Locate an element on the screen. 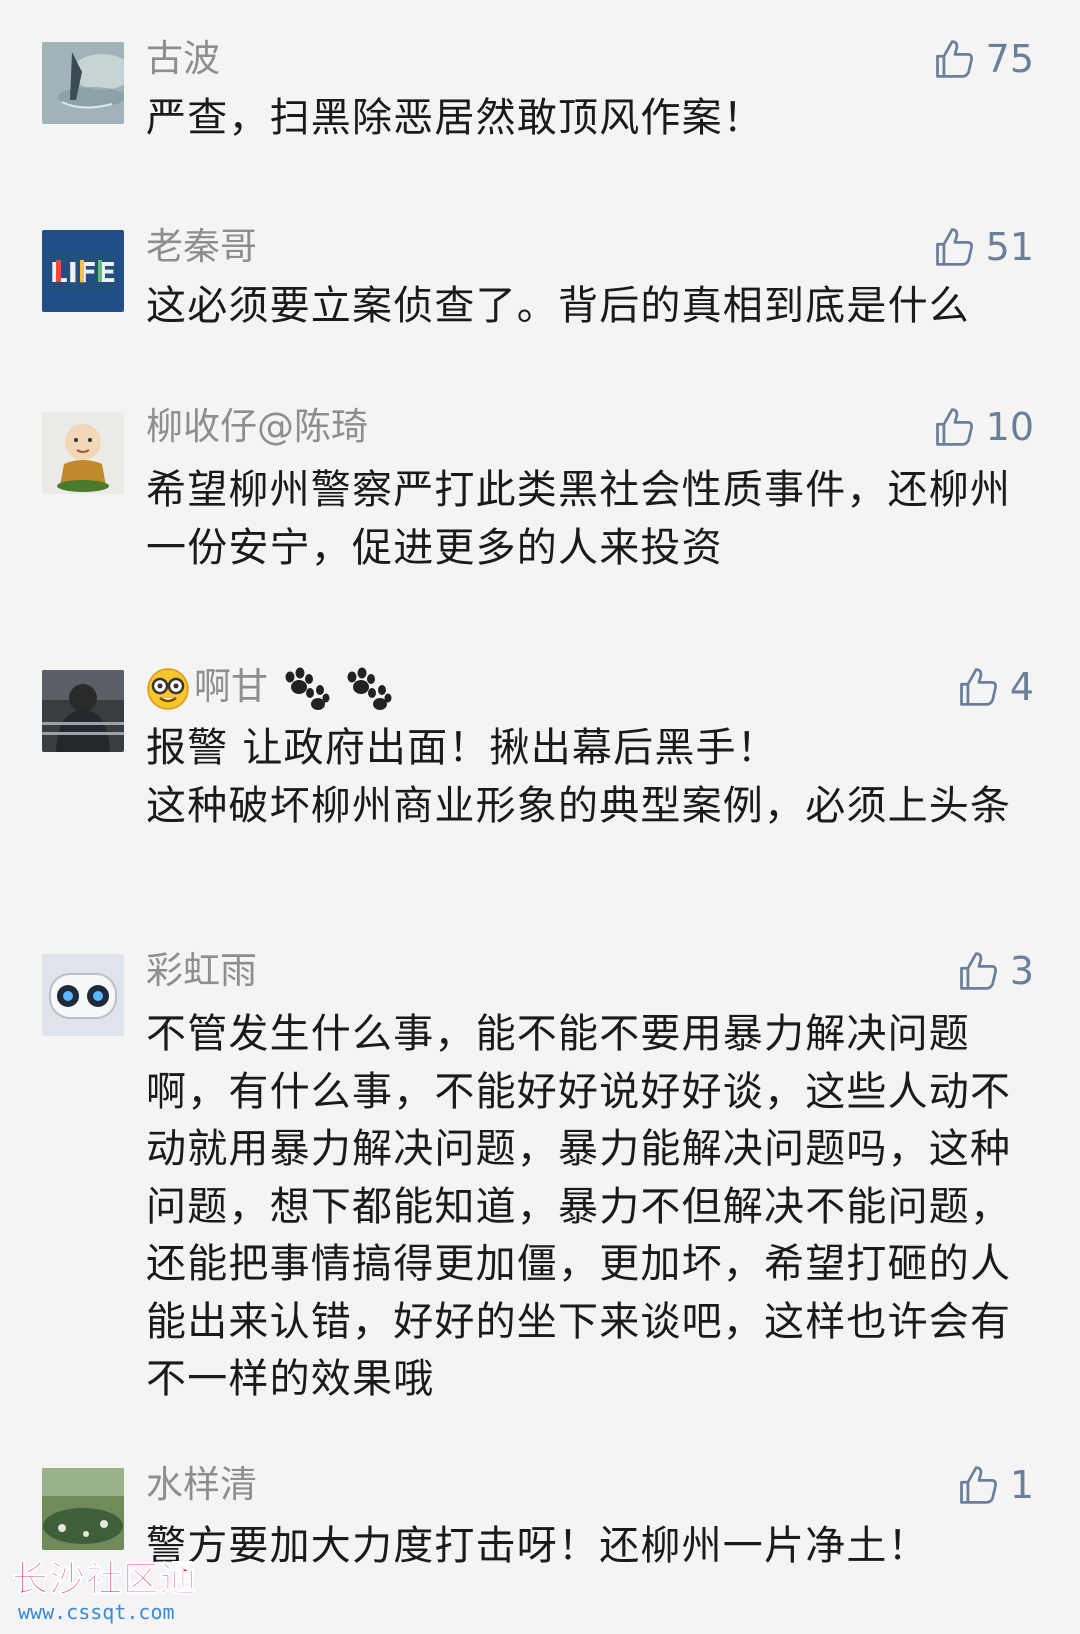  like-button: 1 is located at coordinates (995, 1485).